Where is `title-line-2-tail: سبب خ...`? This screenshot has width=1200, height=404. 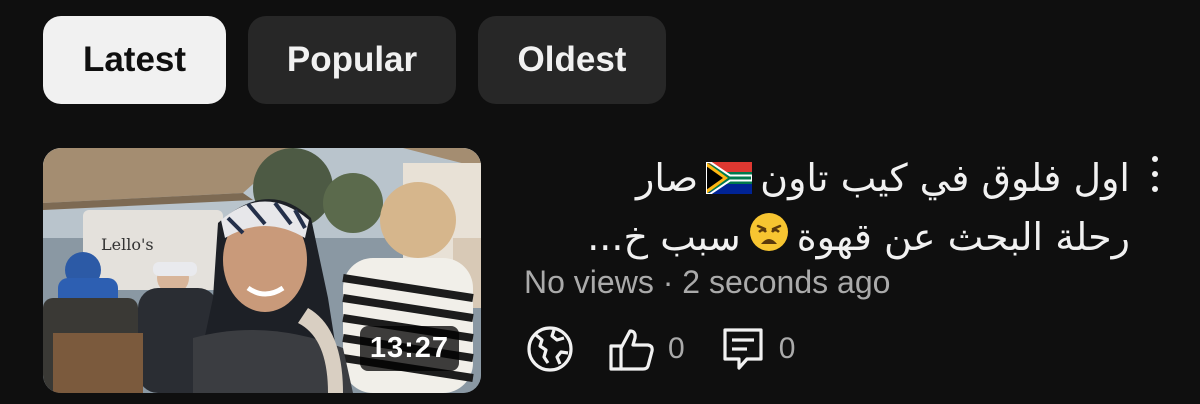 title-line-2-tail: سبب خ... is located at coordinates (664, 236).